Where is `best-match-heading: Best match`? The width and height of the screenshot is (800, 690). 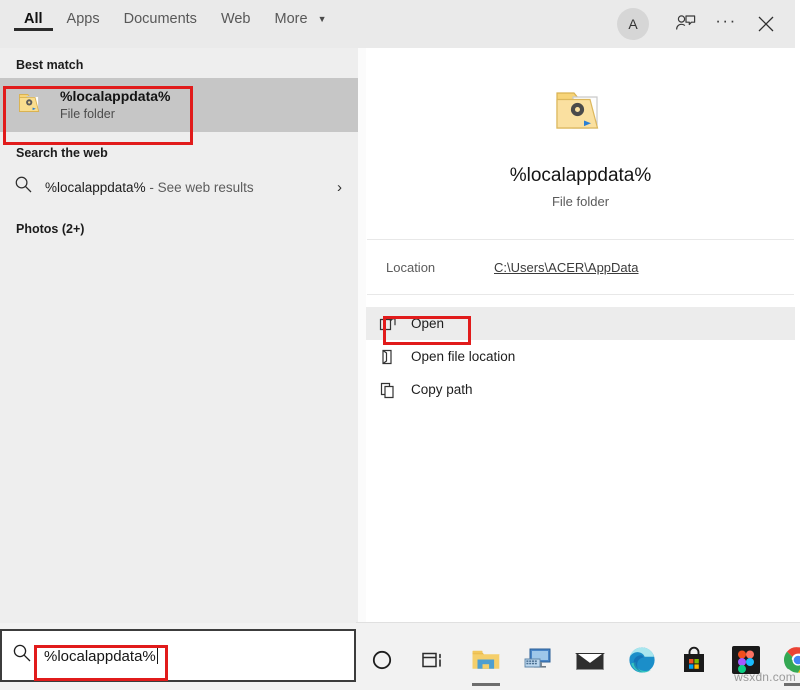 best-match-heading: Best match is located at coordinates (50, 65).